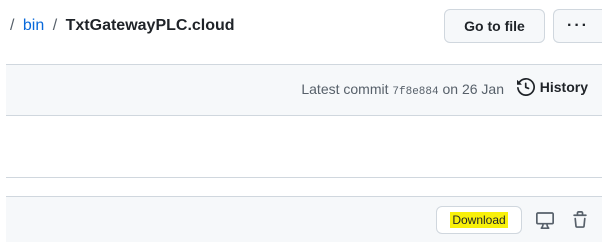 Image resolution: width=602 pixels, height=242 pixels. I want to click on download-label: Download, so click(479, 220).